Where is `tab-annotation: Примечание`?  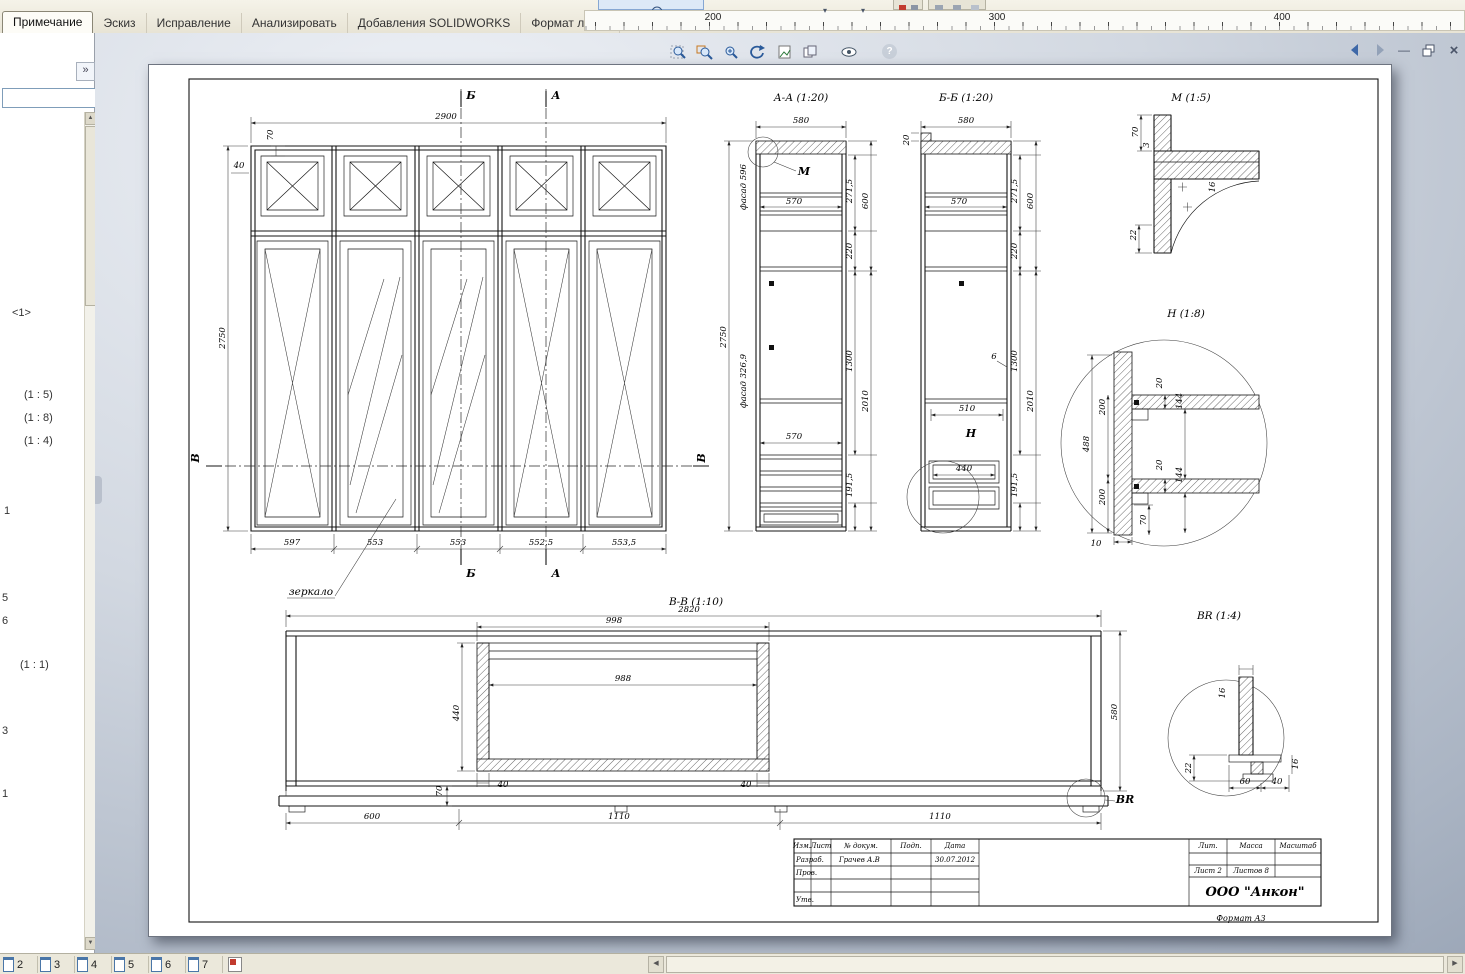
tab-annotation: Примечание is located at coordinates (48, 22).